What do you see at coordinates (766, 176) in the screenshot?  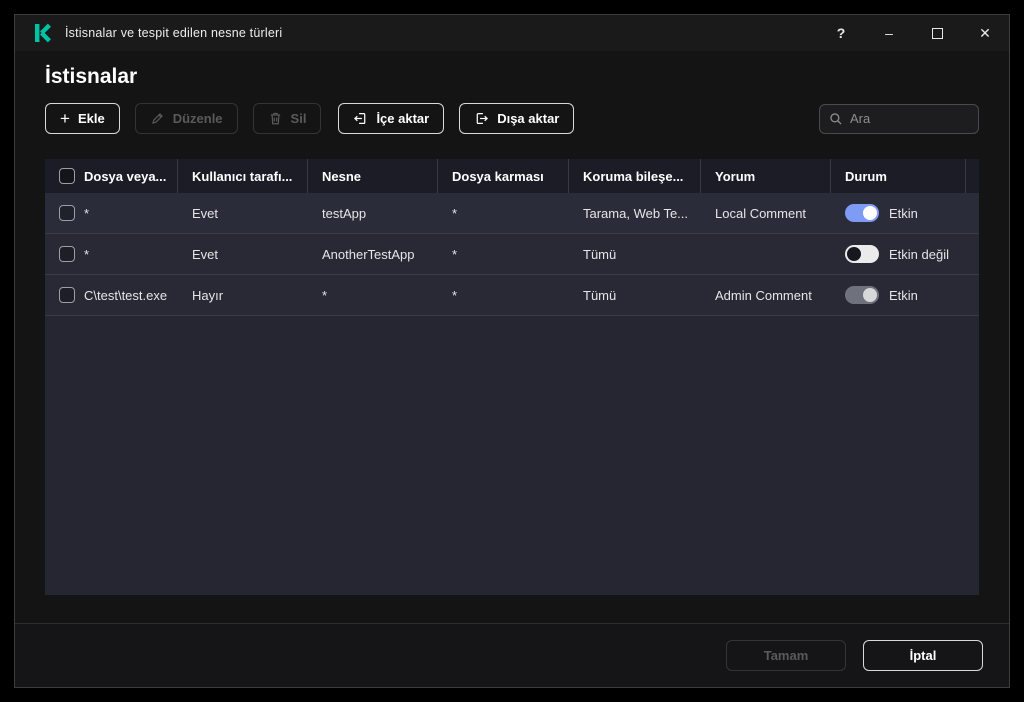 I see `header-comment: Yorum` at bounding box center [766, 176].